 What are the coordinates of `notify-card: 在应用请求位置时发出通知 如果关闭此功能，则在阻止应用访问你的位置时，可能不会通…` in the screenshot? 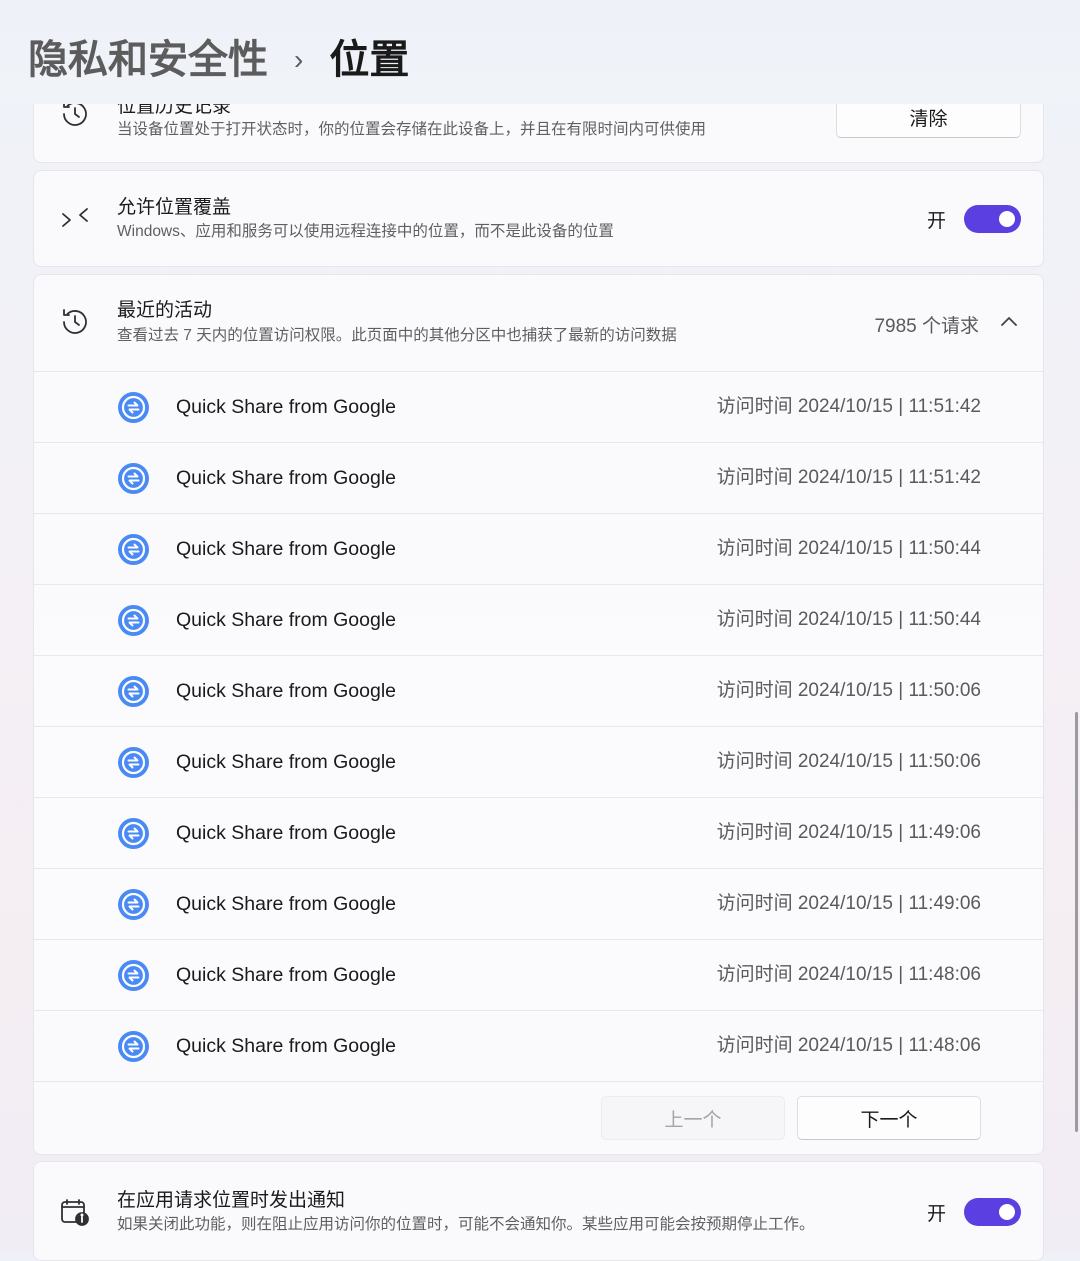 It's located at (538, 1211).